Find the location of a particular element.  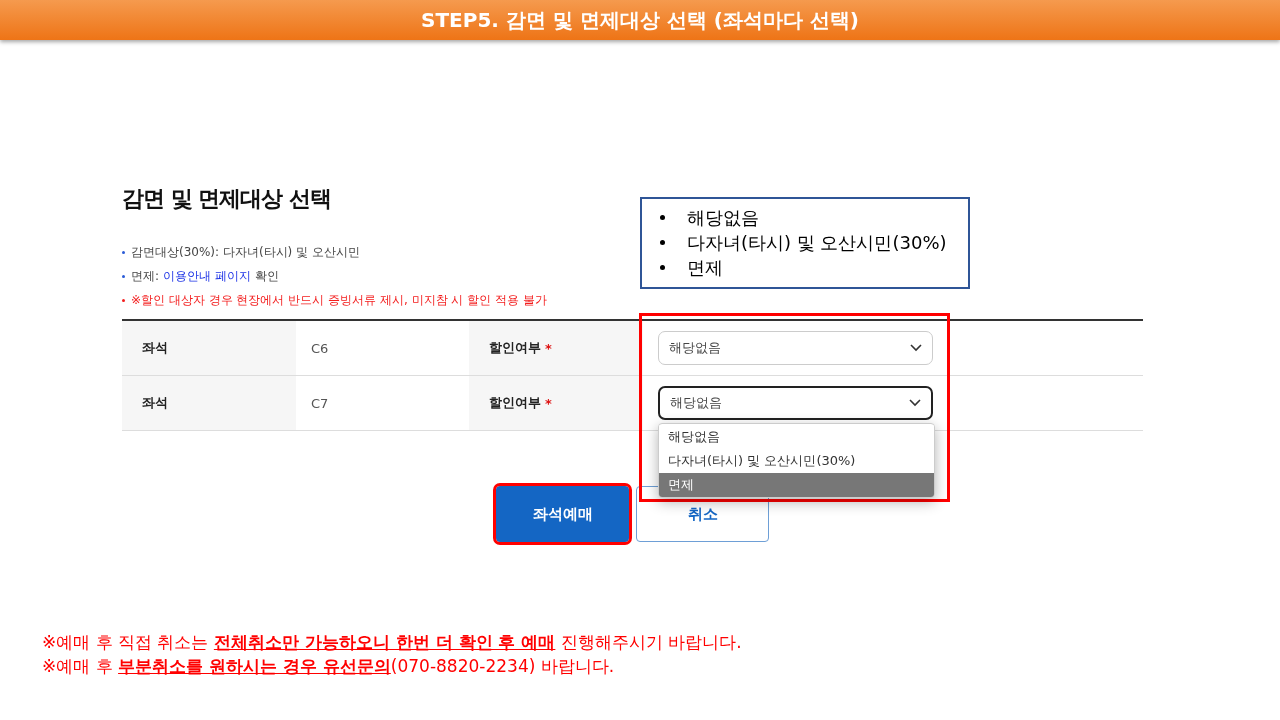

guide-link: 이용안내 페이지 is located at coordinates (206, 276).